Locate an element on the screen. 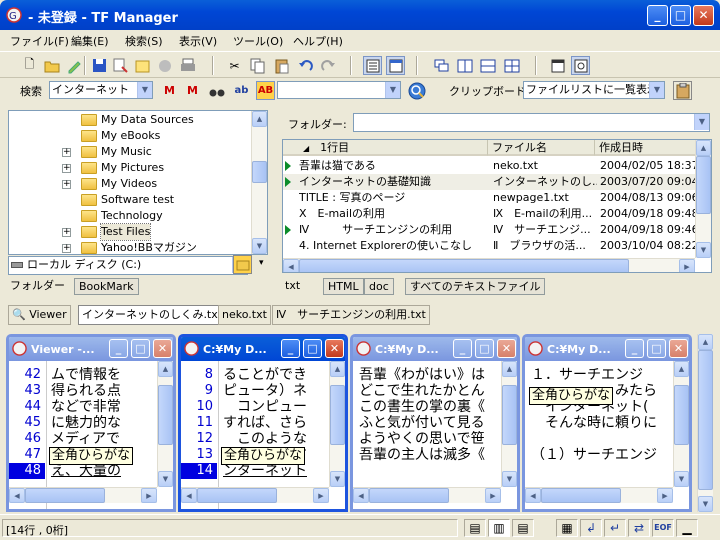 The height and width of the screenshot is (540, 720). search-engine-select: インターネット ▼ is located at coordinates (101, 90).